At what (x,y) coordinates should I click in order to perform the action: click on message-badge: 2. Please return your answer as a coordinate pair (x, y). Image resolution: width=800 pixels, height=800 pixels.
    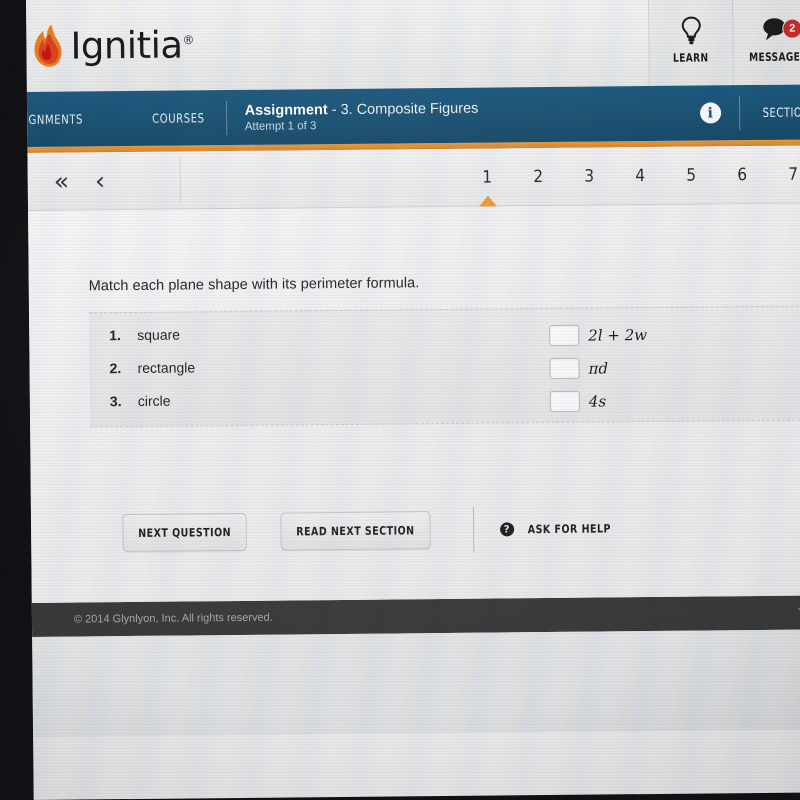
    Looking at the image, I should click on (791, 28).